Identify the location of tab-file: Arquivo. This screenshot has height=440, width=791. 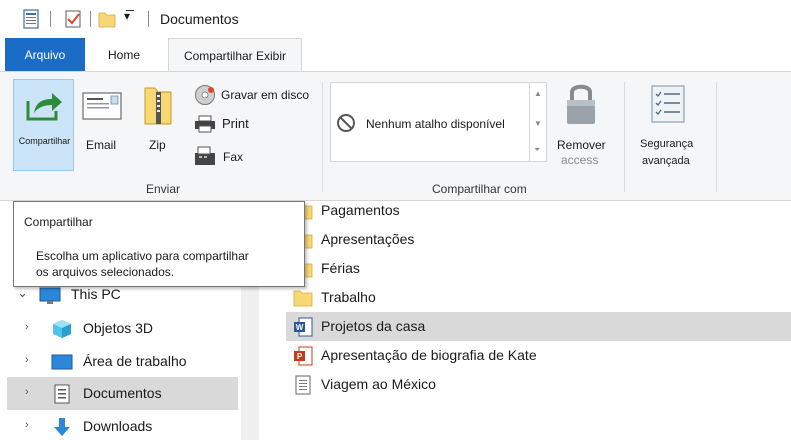
(45, 54).